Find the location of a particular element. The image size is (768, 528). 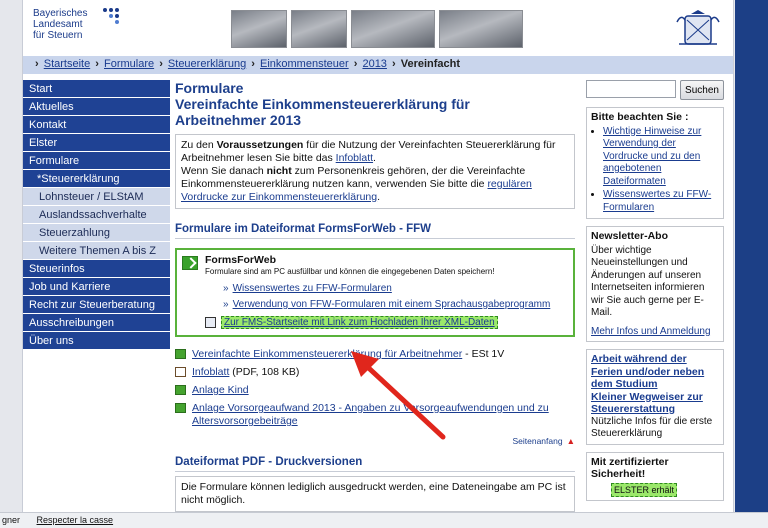

sidebar-item-ueber-uns: Über uns is located at coordinates (96, 341).